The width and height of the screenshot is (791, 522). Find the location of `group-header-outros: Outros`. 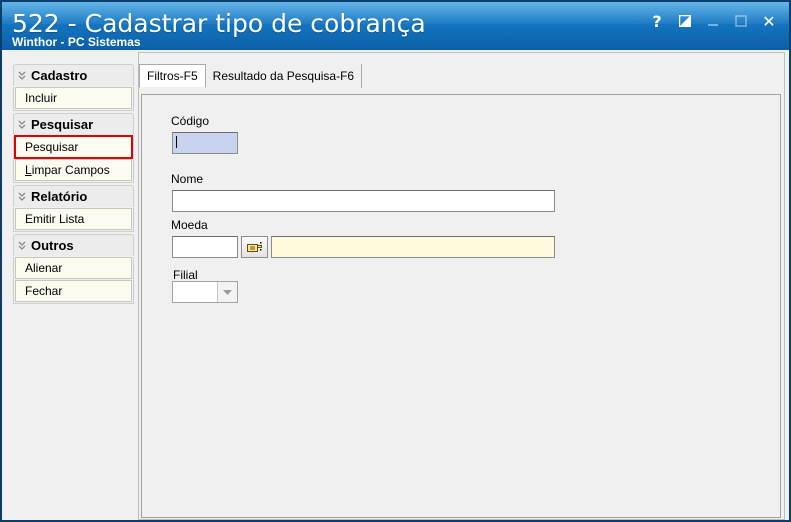

group-header-outros: Outros is located at coordinates (73, 245).